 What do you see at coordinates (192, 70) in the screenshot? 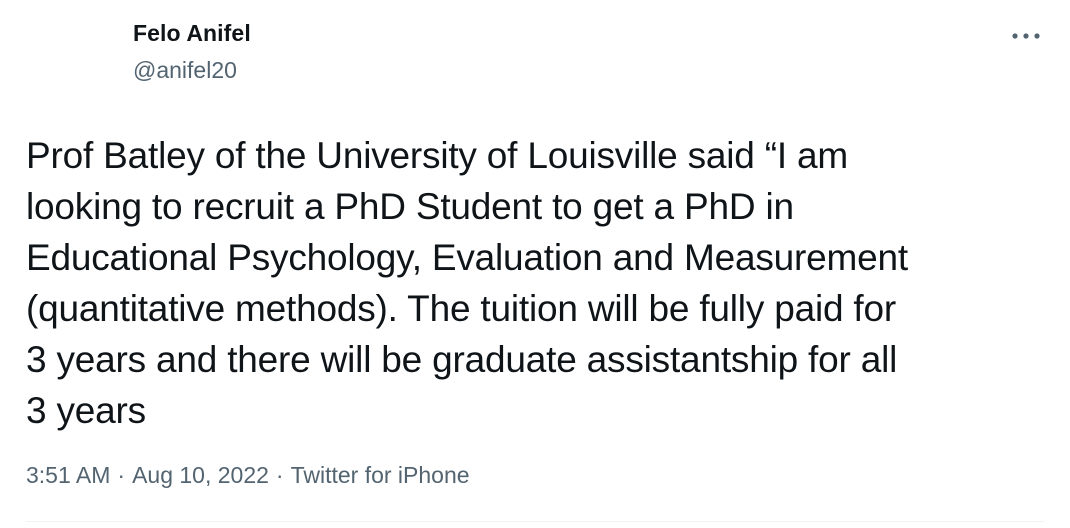
I see `author-handle: @anifel20` at bounding box center [192, 70].